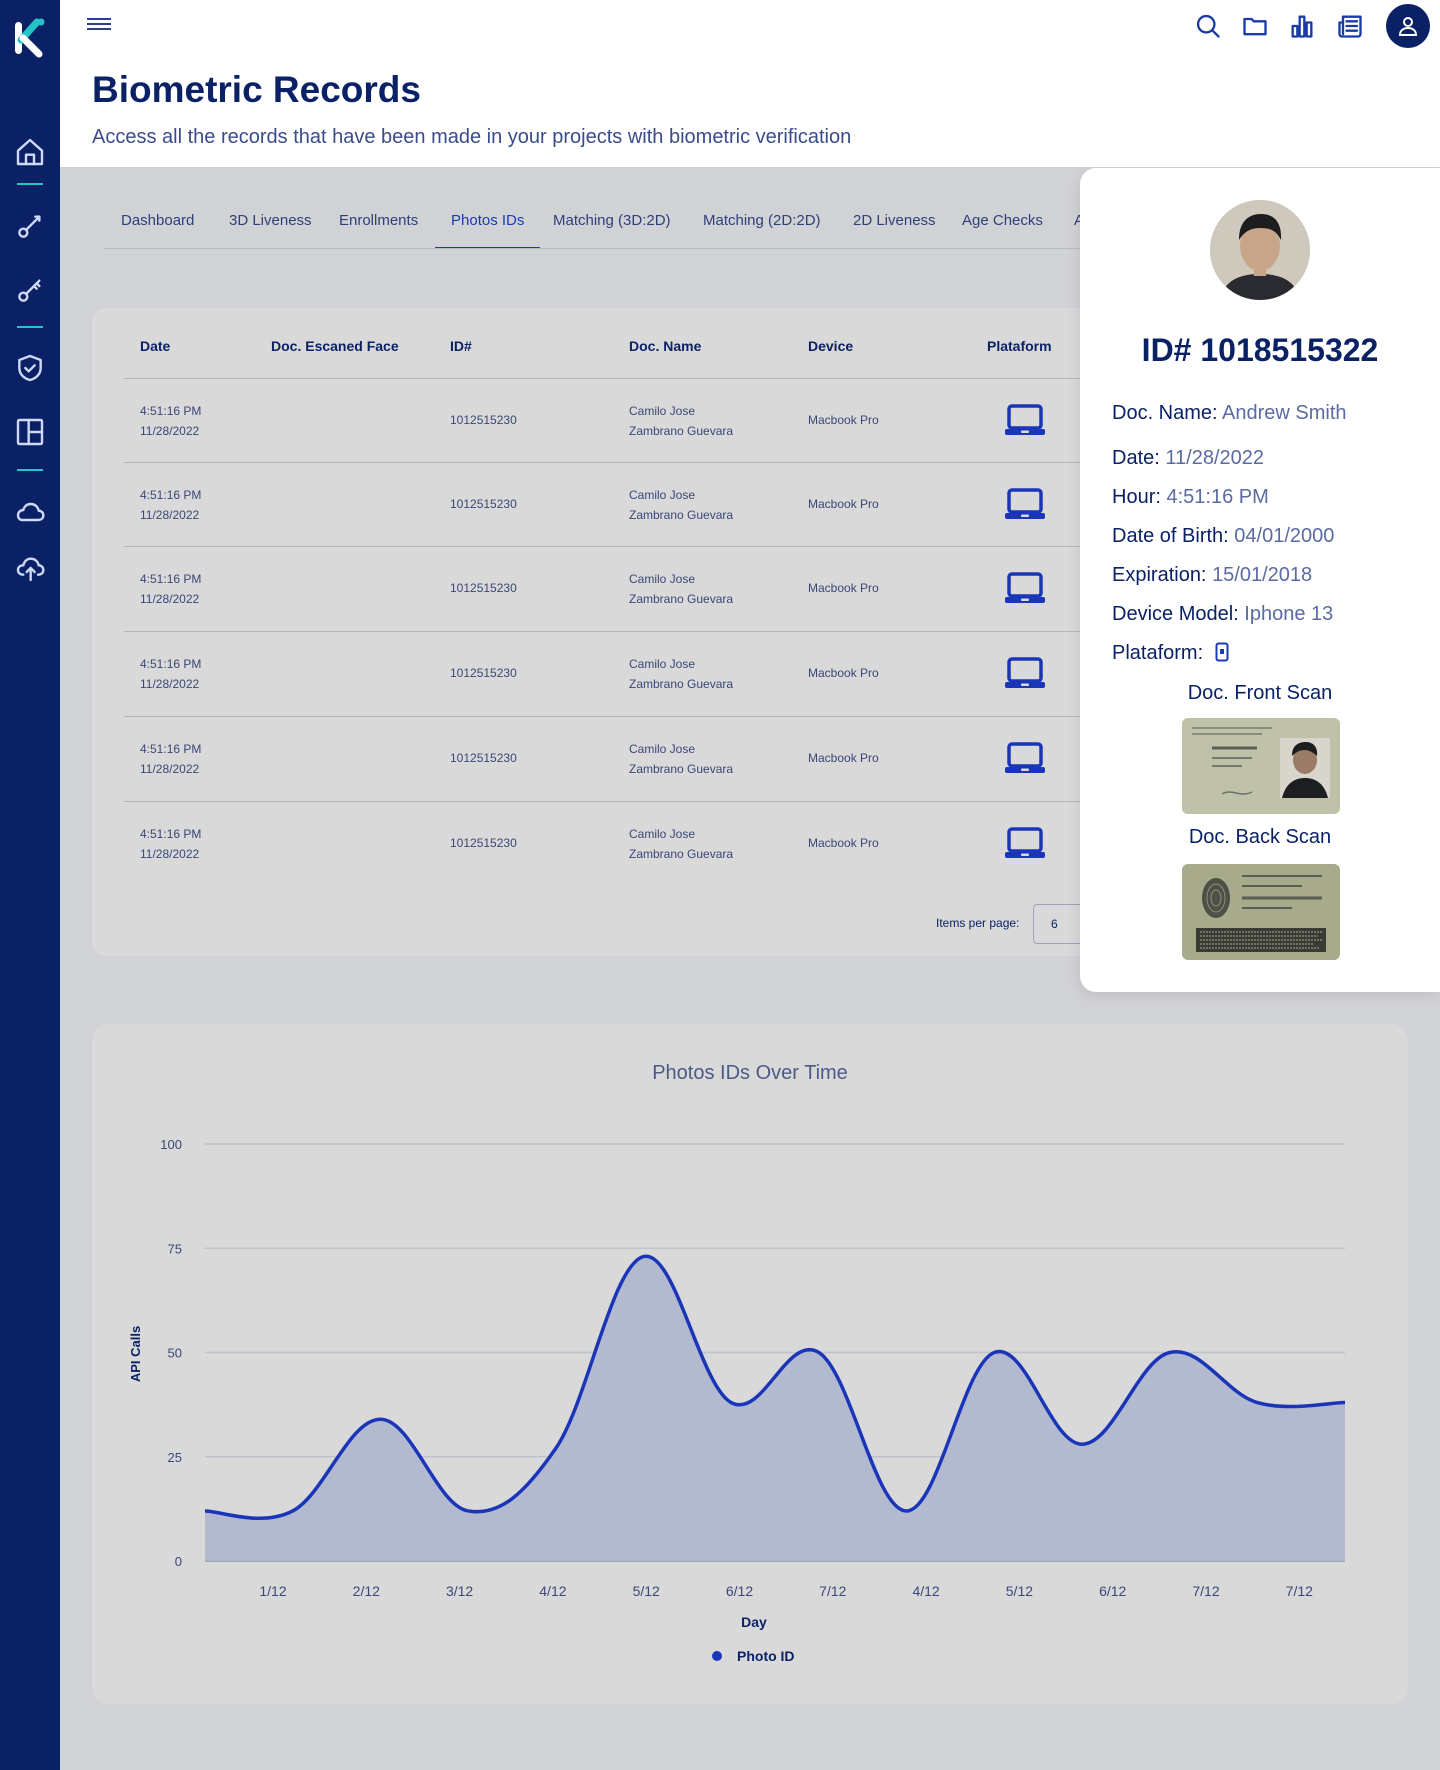 This screenshot has width=1440, height=1770. What do you see at coordinates (175, 1457) in the screenshot?
I see `y-tick-label: 25` at bounding box center [175, 1457].